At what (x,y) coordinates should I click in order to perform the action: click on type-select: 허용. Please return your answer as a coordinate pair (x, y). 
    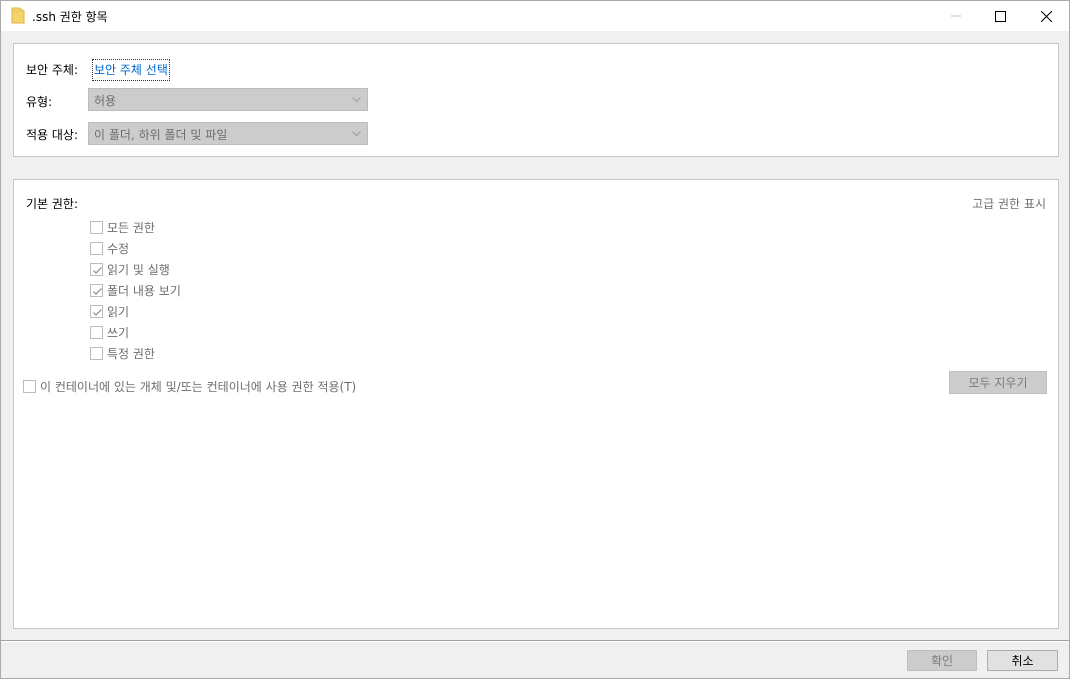
    Looking at the image, I should click on (228, 99).